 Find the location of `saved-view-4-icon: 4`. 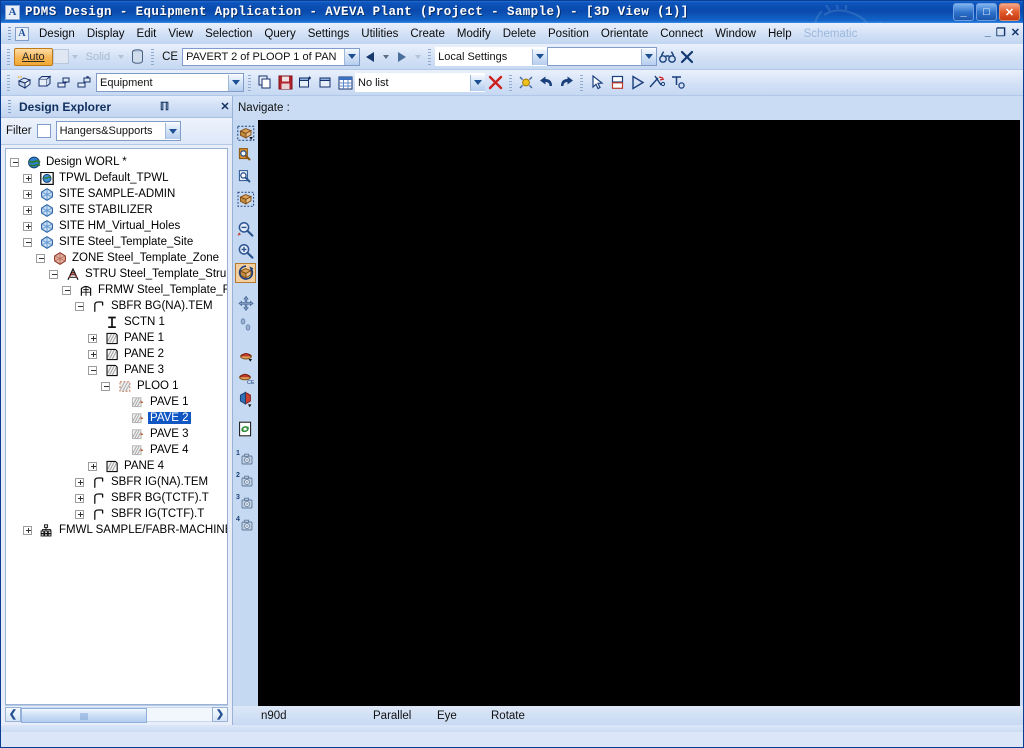

saved-view-4-icon: 4 is located at coordinates (245, 525).